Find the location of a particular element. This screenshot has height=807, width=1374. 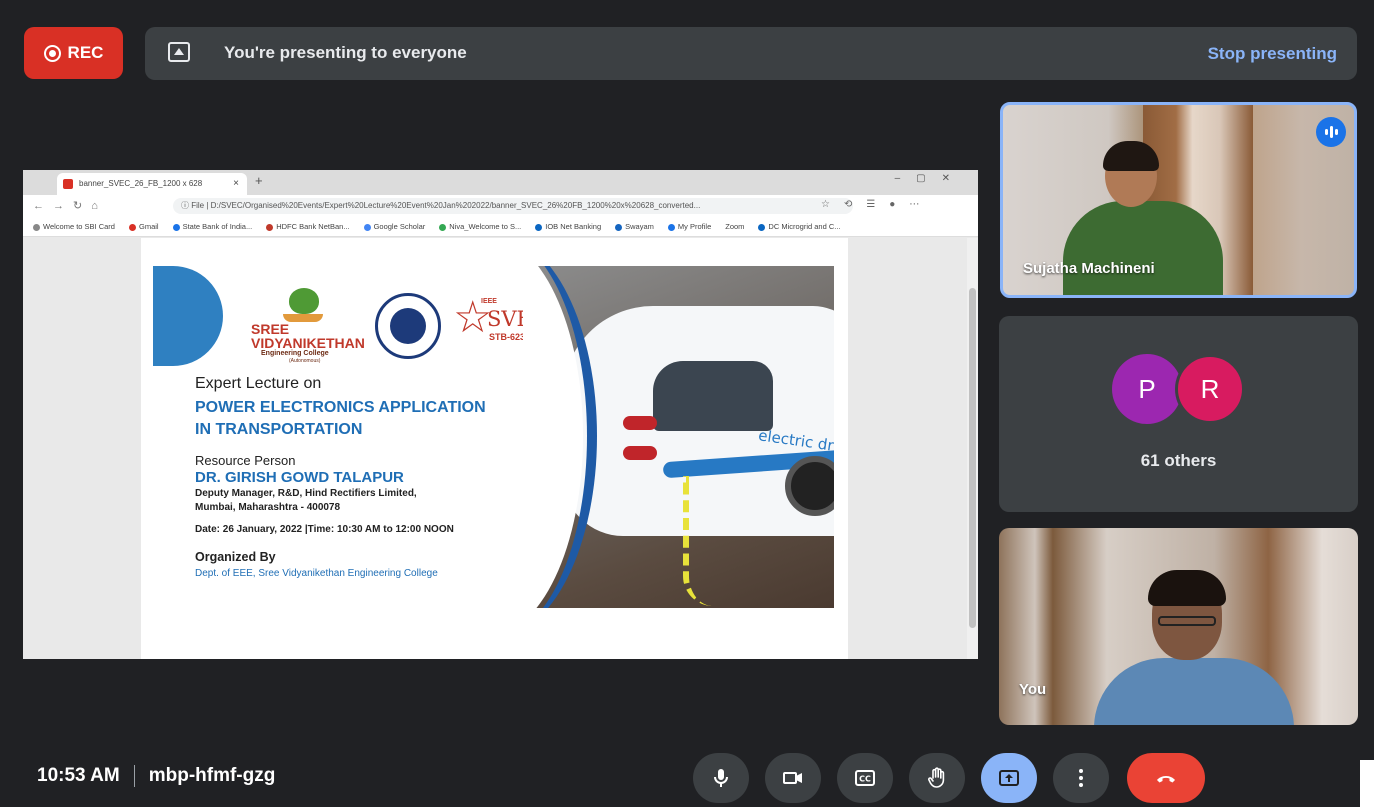

captions-icon: CC is located at coordinates (865, 778).